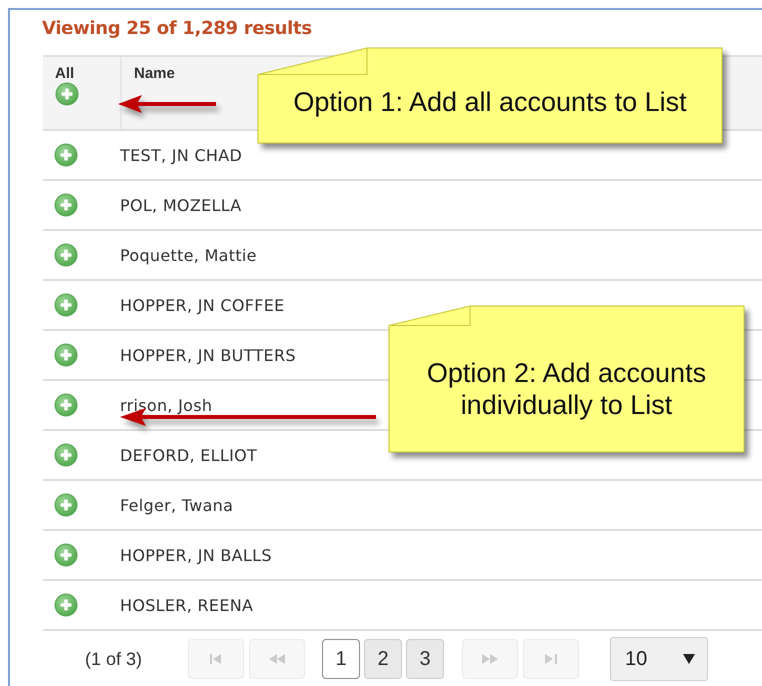 The height and width of the screenshot is (686, 762). What do you see at coordinates (659, 659) in the screenshot?
I see `page-size-select: 10` at bounding box center [659, 659].